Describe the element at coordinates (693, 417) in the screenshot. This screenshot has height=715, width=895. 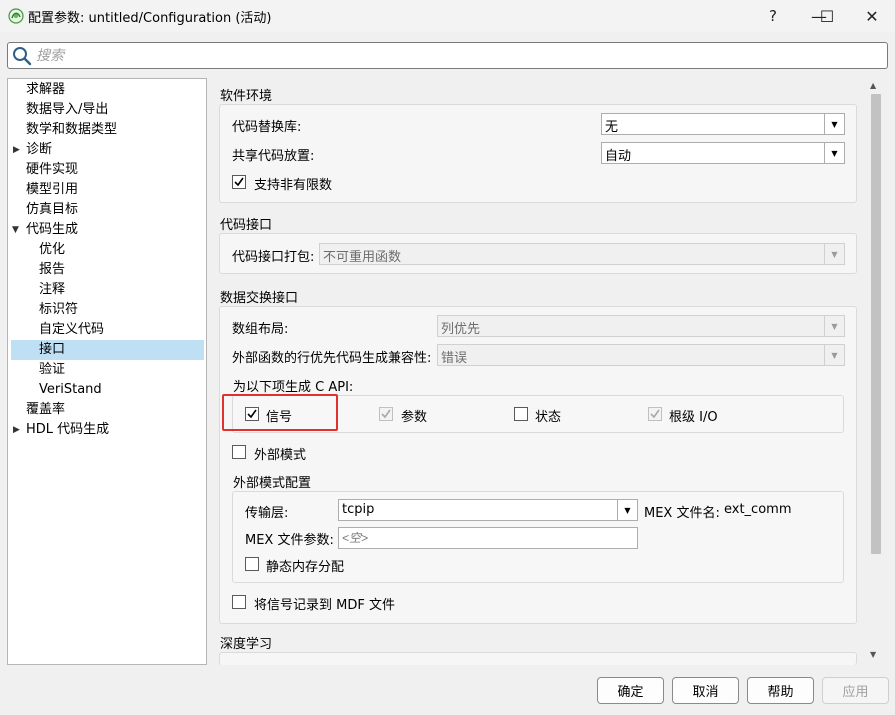
I see `root-io-label: 根级 I/O` at that location.